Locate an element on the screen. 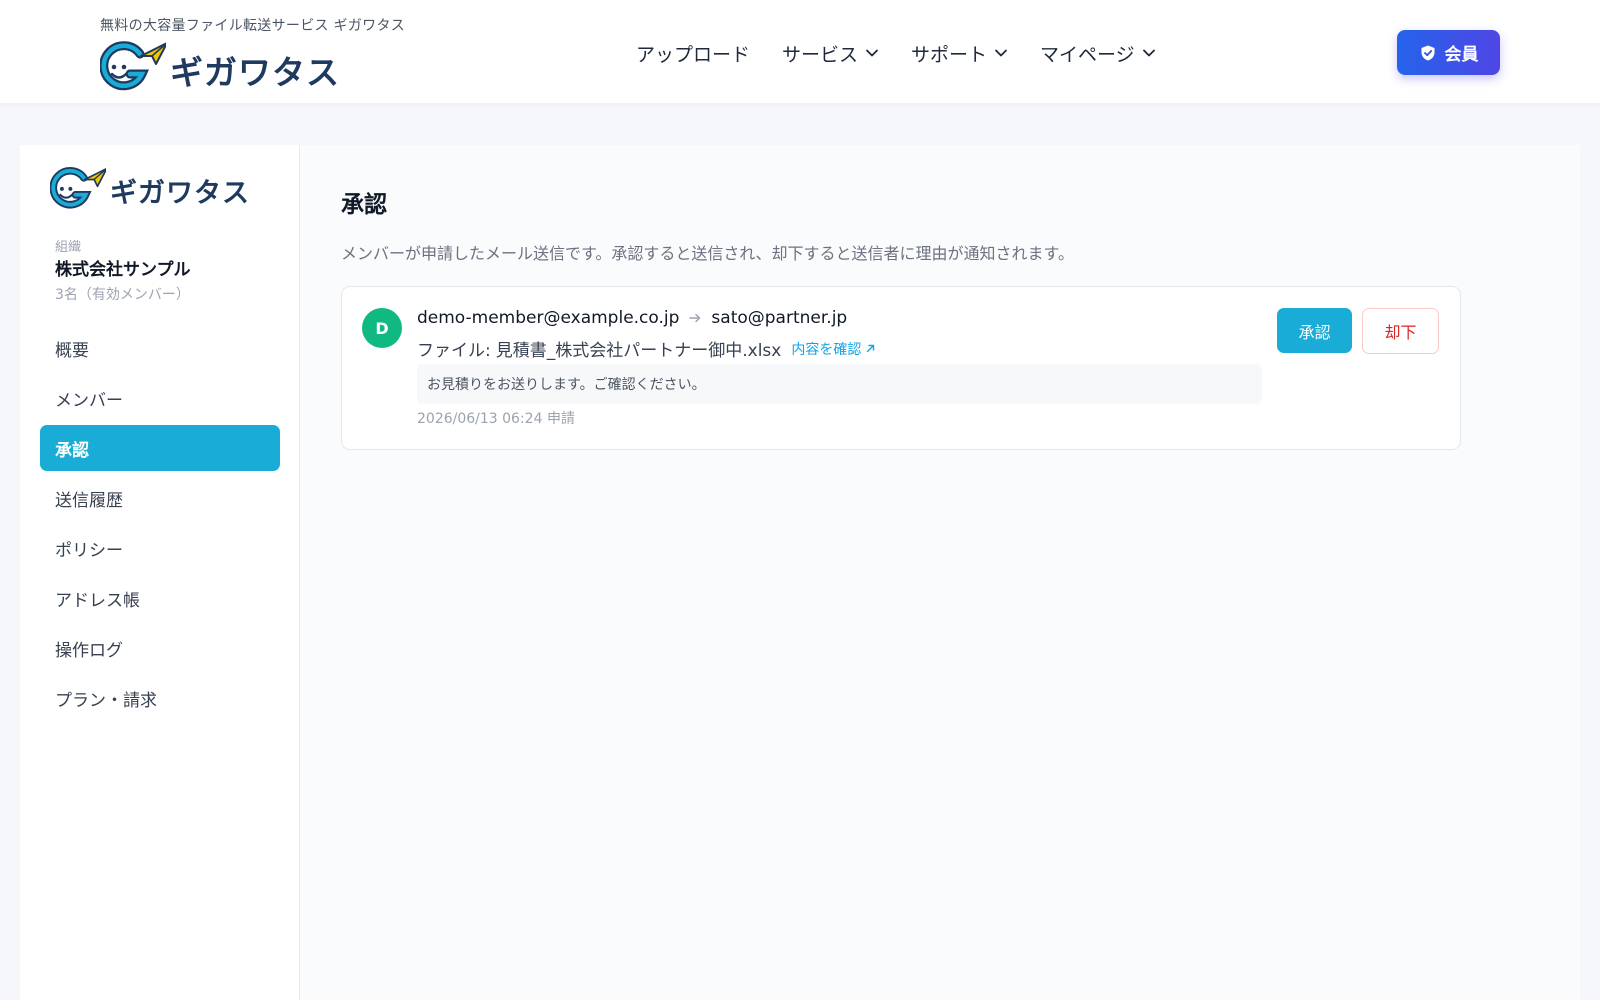 The height and width of the screenshot is (1000, 1600). site-tagline: 無料の大容量ファイル転送サービス ギガワタス is located at coordinates (253, 26).